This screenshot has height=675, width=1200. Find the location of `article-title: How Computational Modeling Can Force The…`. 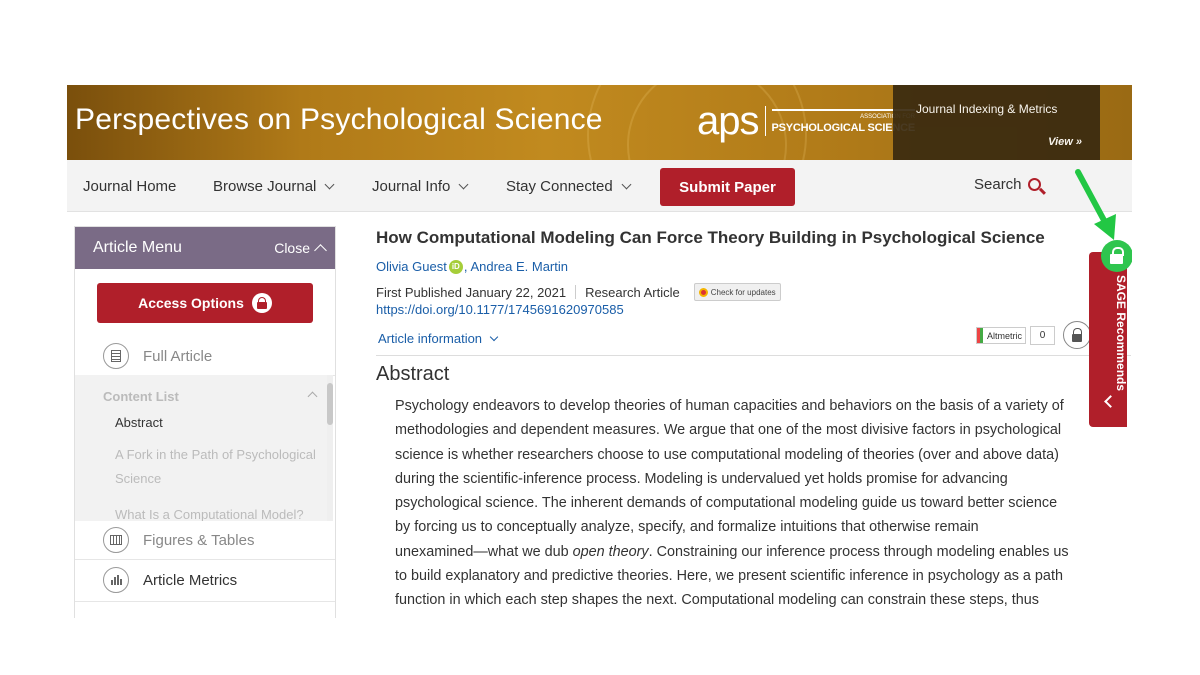

article-title: How Computational Modeling Can Force The… is located at coordinates (710, 237).